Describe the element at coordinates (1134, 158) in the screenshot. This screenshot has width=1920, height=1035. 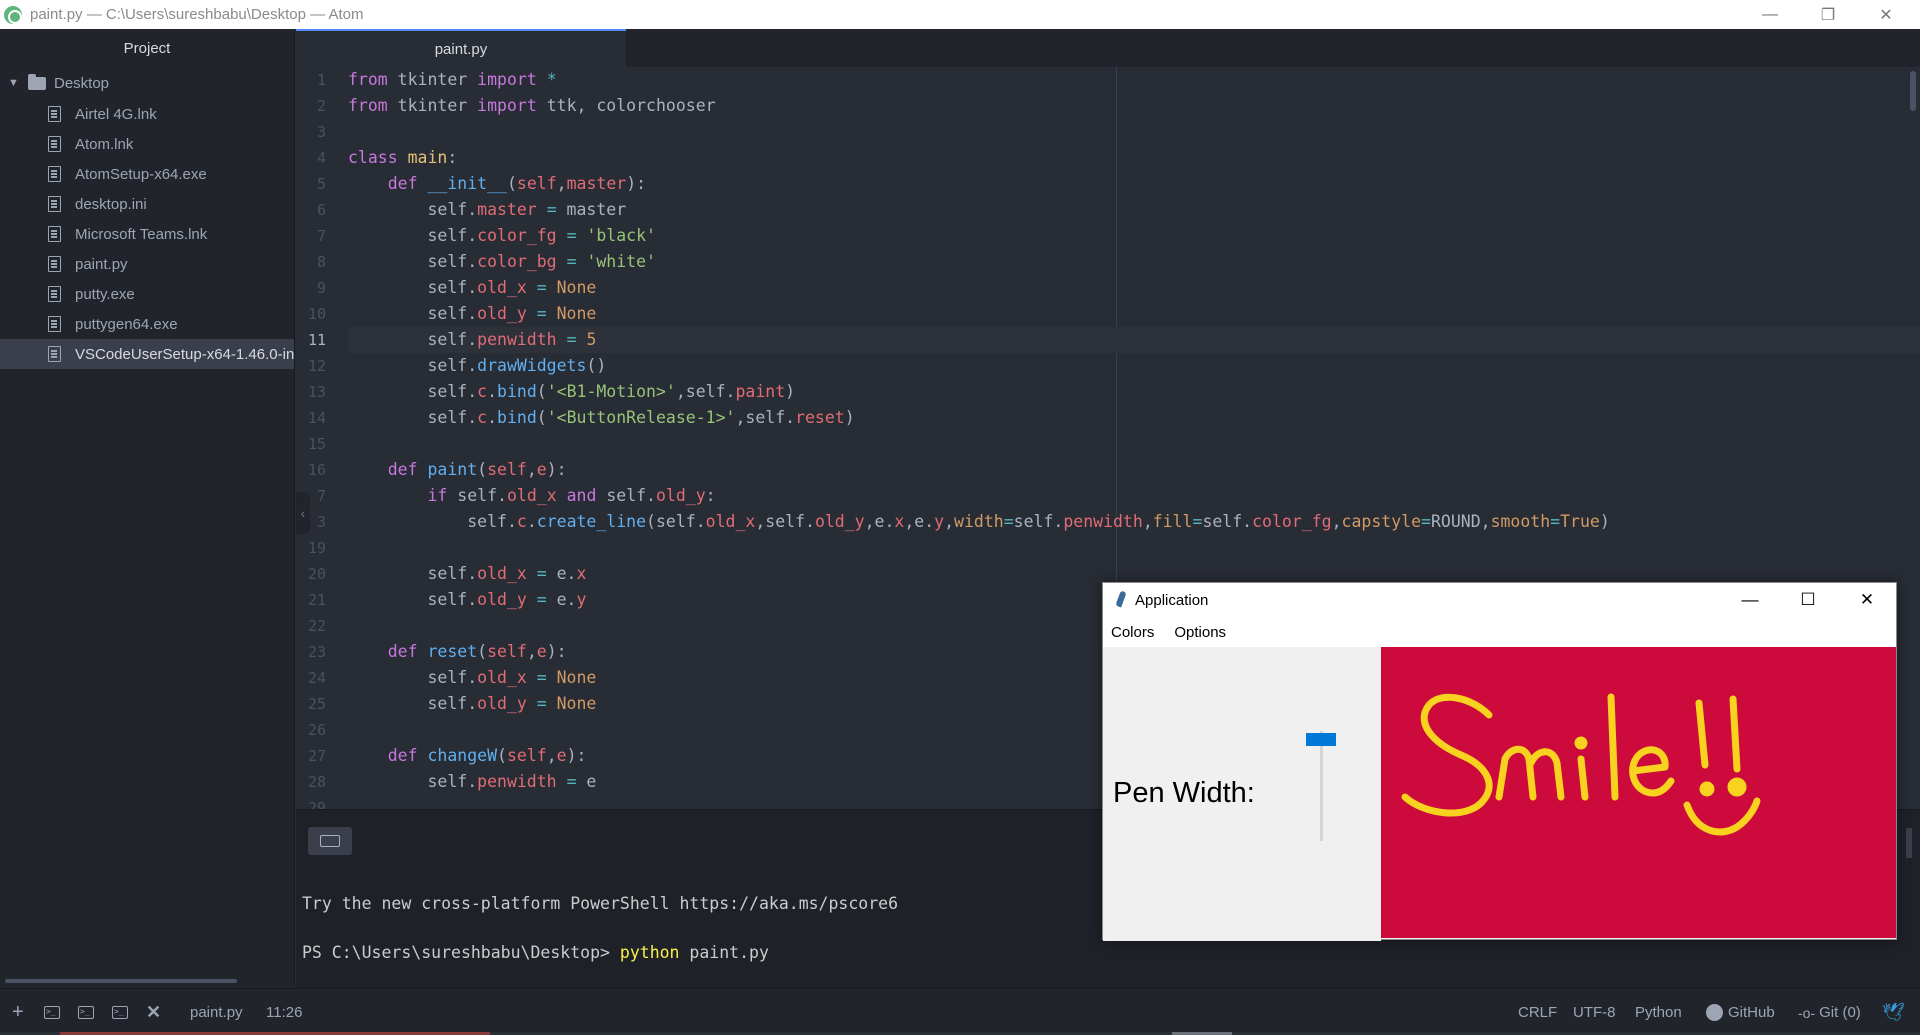
I see `code-line: class main:` at that location.